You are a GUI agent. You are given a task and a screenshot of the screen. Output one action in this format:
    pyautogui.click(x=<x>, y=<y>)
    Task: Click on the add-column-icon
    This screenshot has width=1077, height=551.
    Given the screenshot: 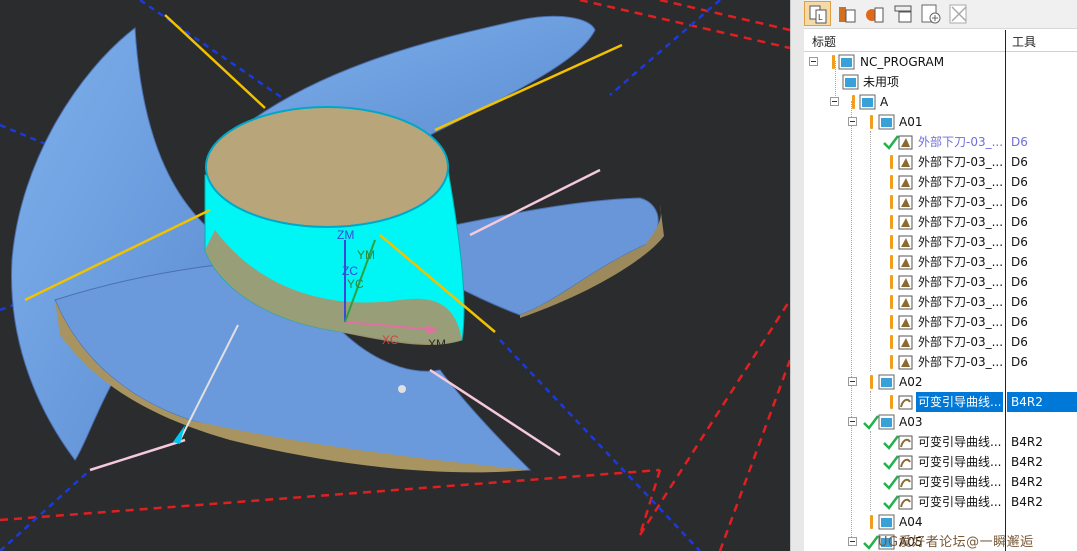 What is the action you would take?
    pyautogui.click(x=930, y=13)
    